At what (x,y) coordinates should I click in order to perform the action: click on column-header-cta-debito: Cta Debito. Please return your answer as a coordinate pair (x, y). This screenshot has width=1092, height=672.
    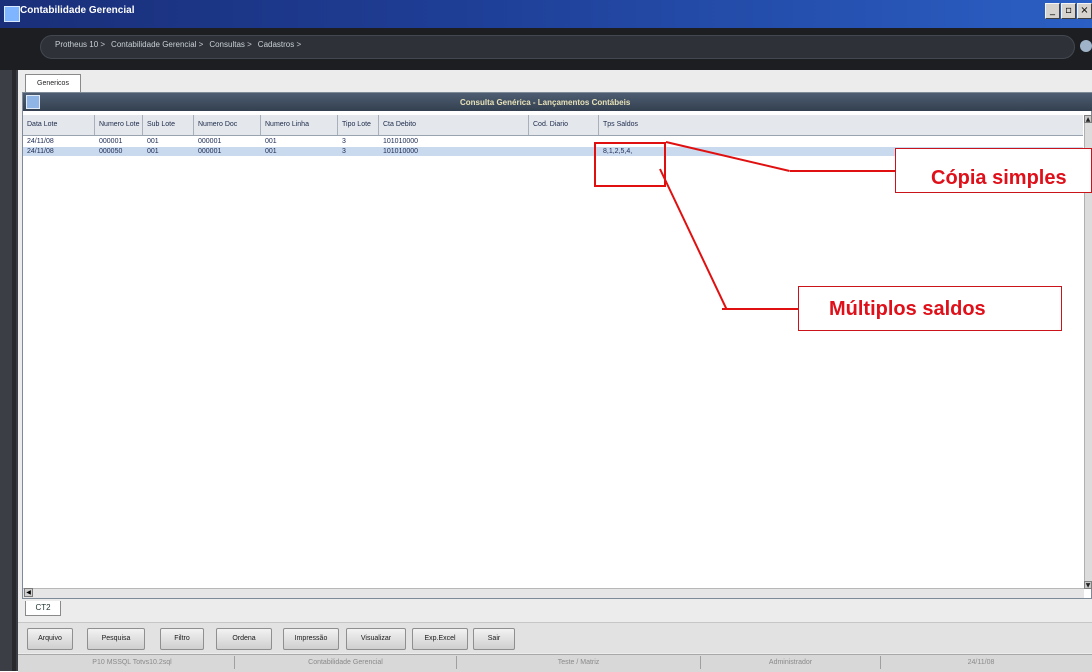
    Looking at the image, I should click on (454, 125).